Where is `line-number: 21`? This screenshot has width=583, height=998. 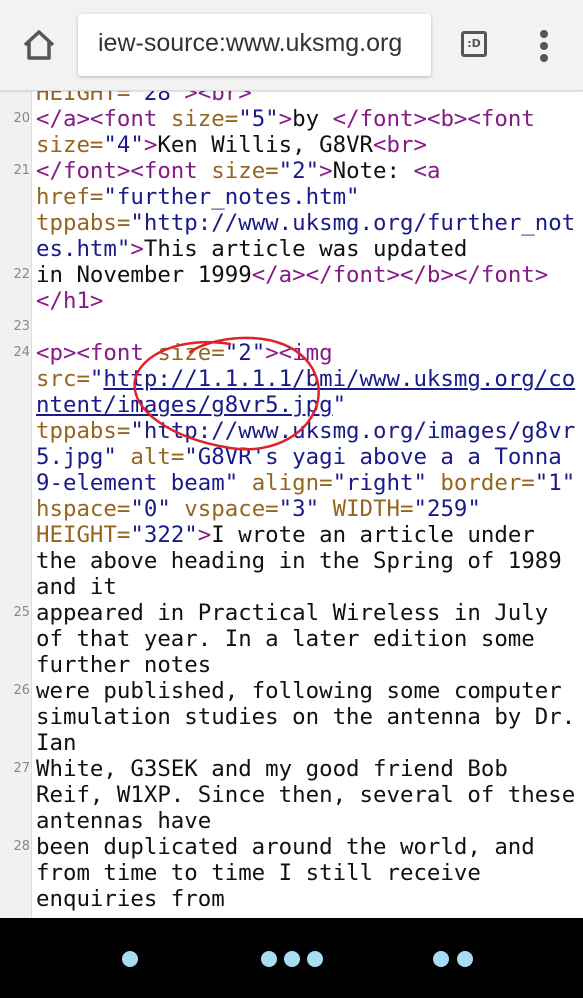
line-number: 21 is located at coordinates (21, 170).